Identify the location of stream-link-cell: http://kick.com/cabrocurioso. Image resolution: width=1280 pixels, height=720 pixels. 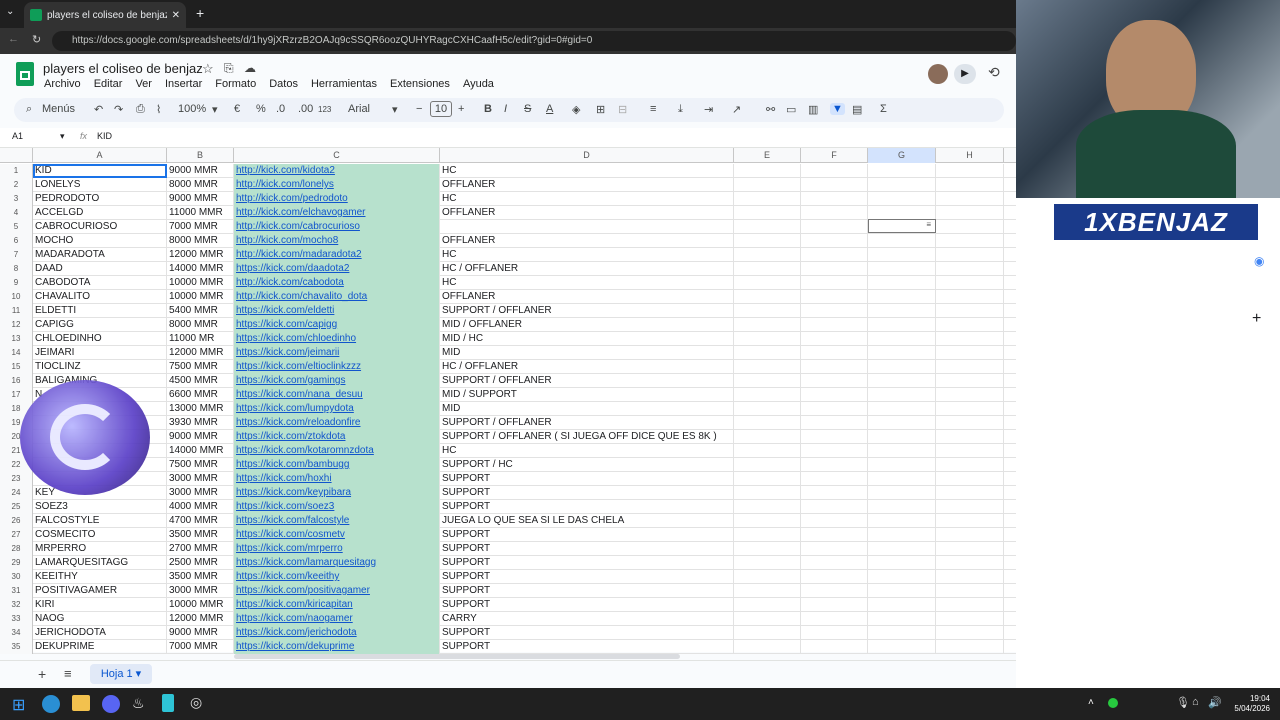
(337, 227).